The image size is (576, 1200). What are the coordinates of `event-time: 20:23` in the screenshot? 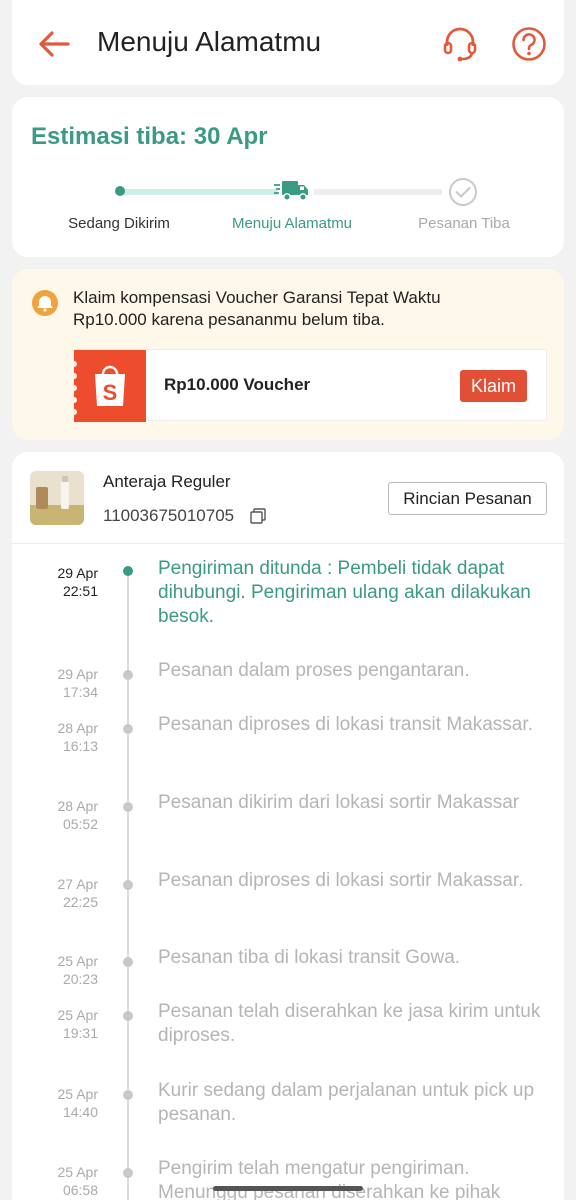 It's located at (80, 979).